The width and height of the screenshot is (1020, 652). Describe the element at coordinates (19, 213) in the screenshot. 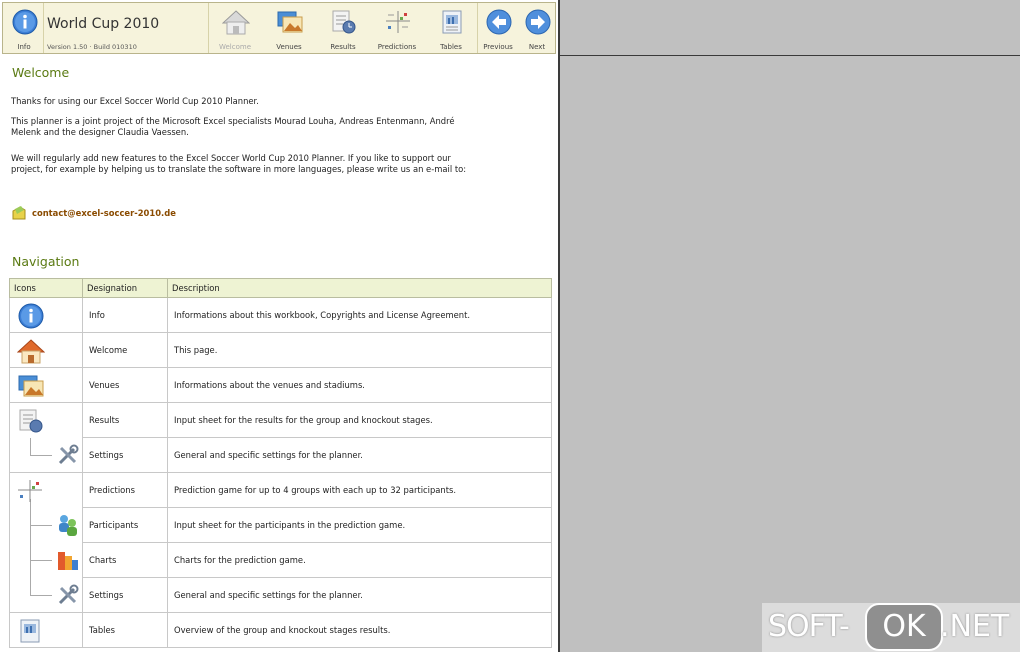

I see `mail-icon` at that location.